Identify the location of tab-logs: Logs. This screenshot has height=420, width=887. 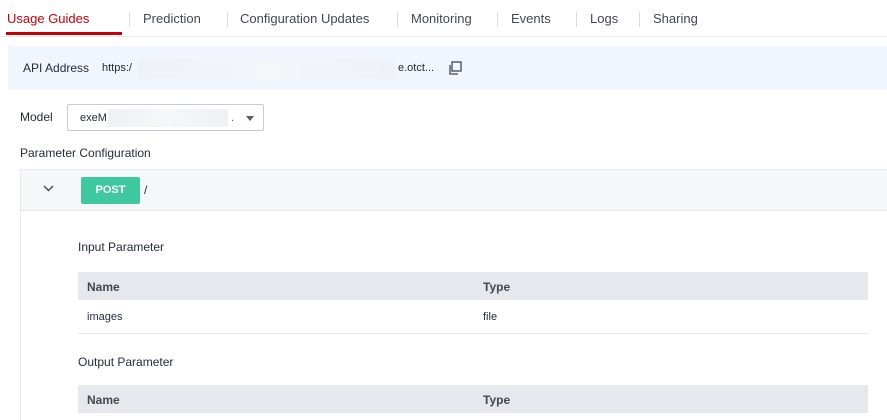
(604, 18).